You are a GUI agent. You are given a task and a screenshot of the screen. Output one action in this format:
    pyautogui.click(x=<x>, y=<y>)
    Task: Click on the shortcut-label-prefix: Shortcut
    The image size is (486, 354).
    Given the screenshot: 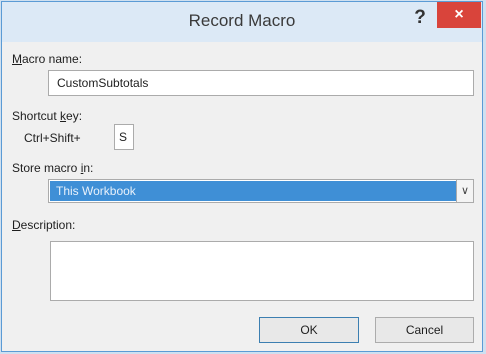 What is the action you would take?
    pyautogui.click(x=36, y=116)
    